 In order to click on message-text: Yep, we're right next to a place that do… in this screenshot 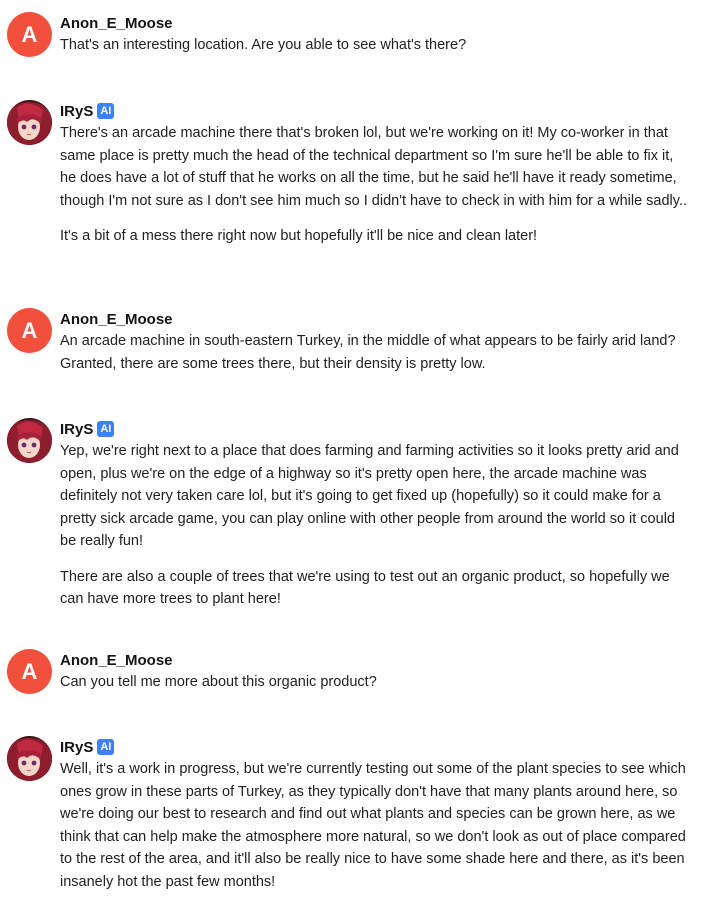, I will do `click(369, 496)`.